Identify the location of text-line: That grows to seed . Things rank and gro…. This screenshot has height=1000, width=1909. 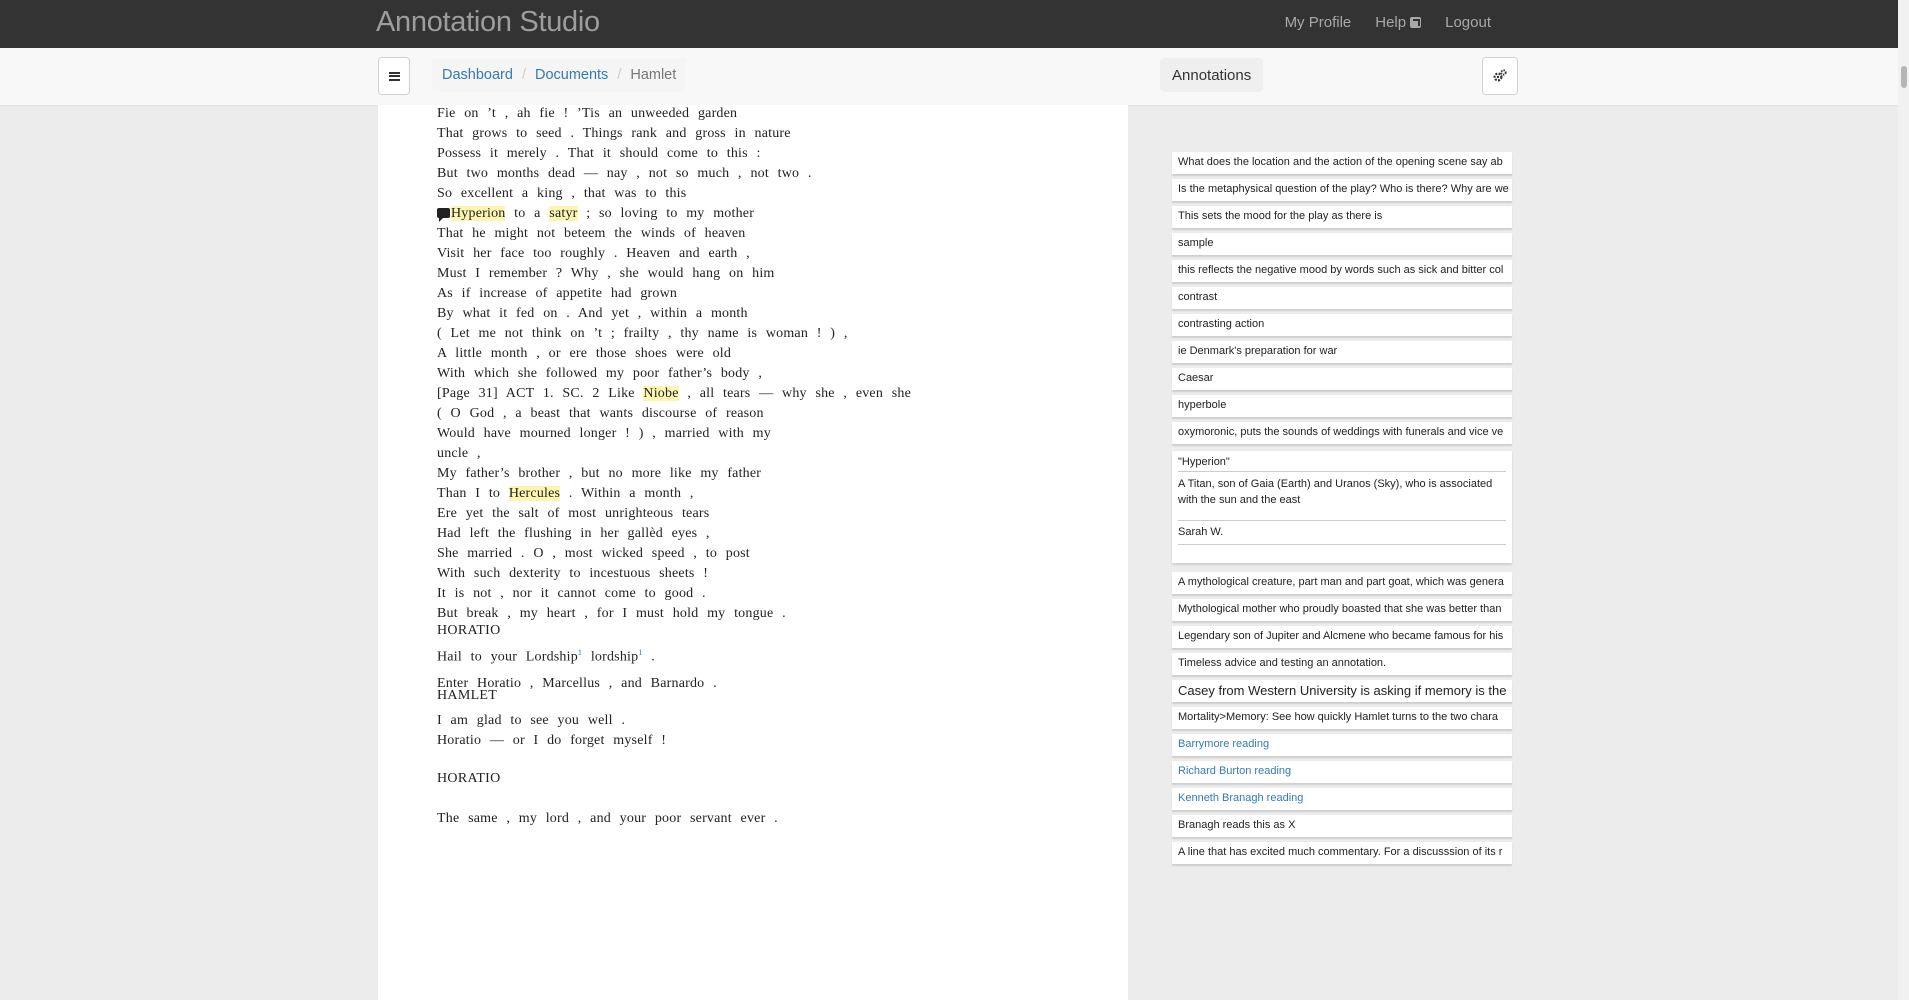
(614, 133).